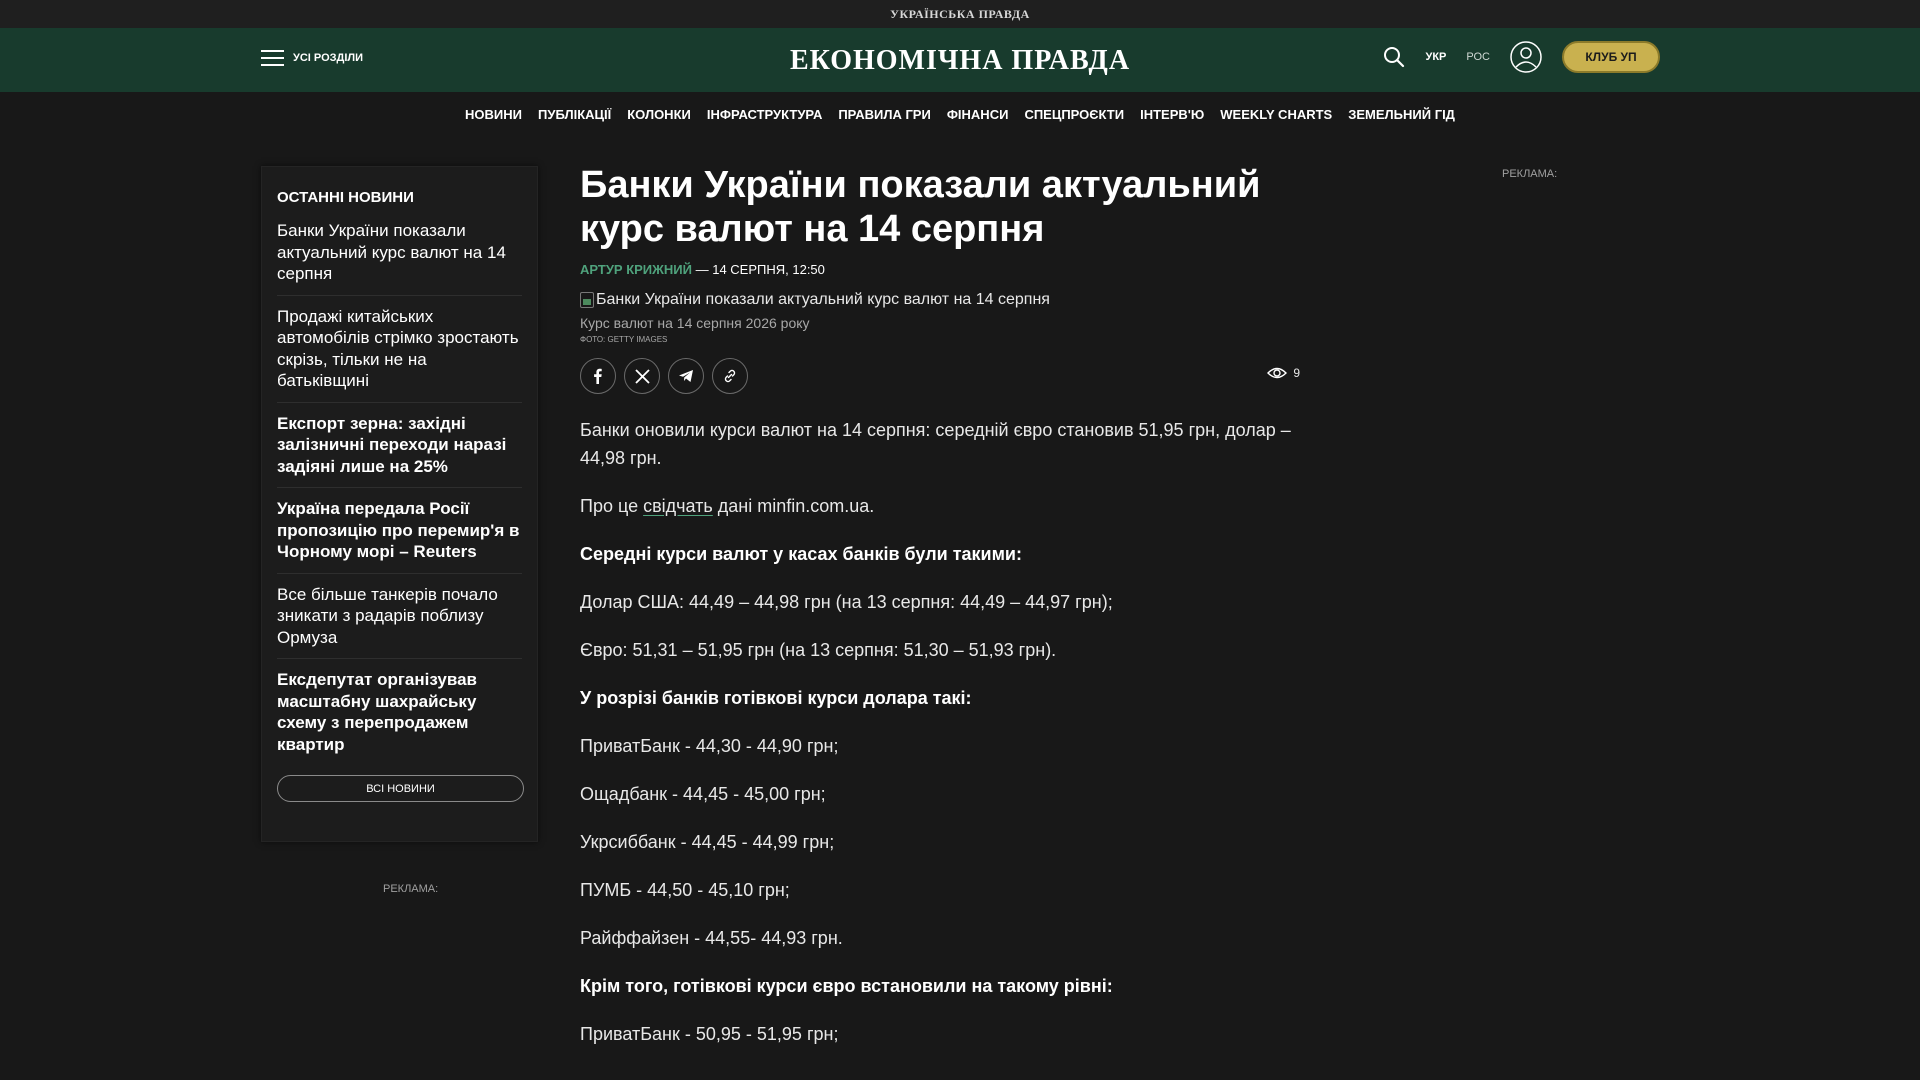 The height and width of the screenshot is (1080, 1920). What do you see at coordinates (709, 746) in the screenshot?
I see `bank-rate-line: ПриватБанк - 44,30 - 44,90 грн;` at bounding box center [709, 746].